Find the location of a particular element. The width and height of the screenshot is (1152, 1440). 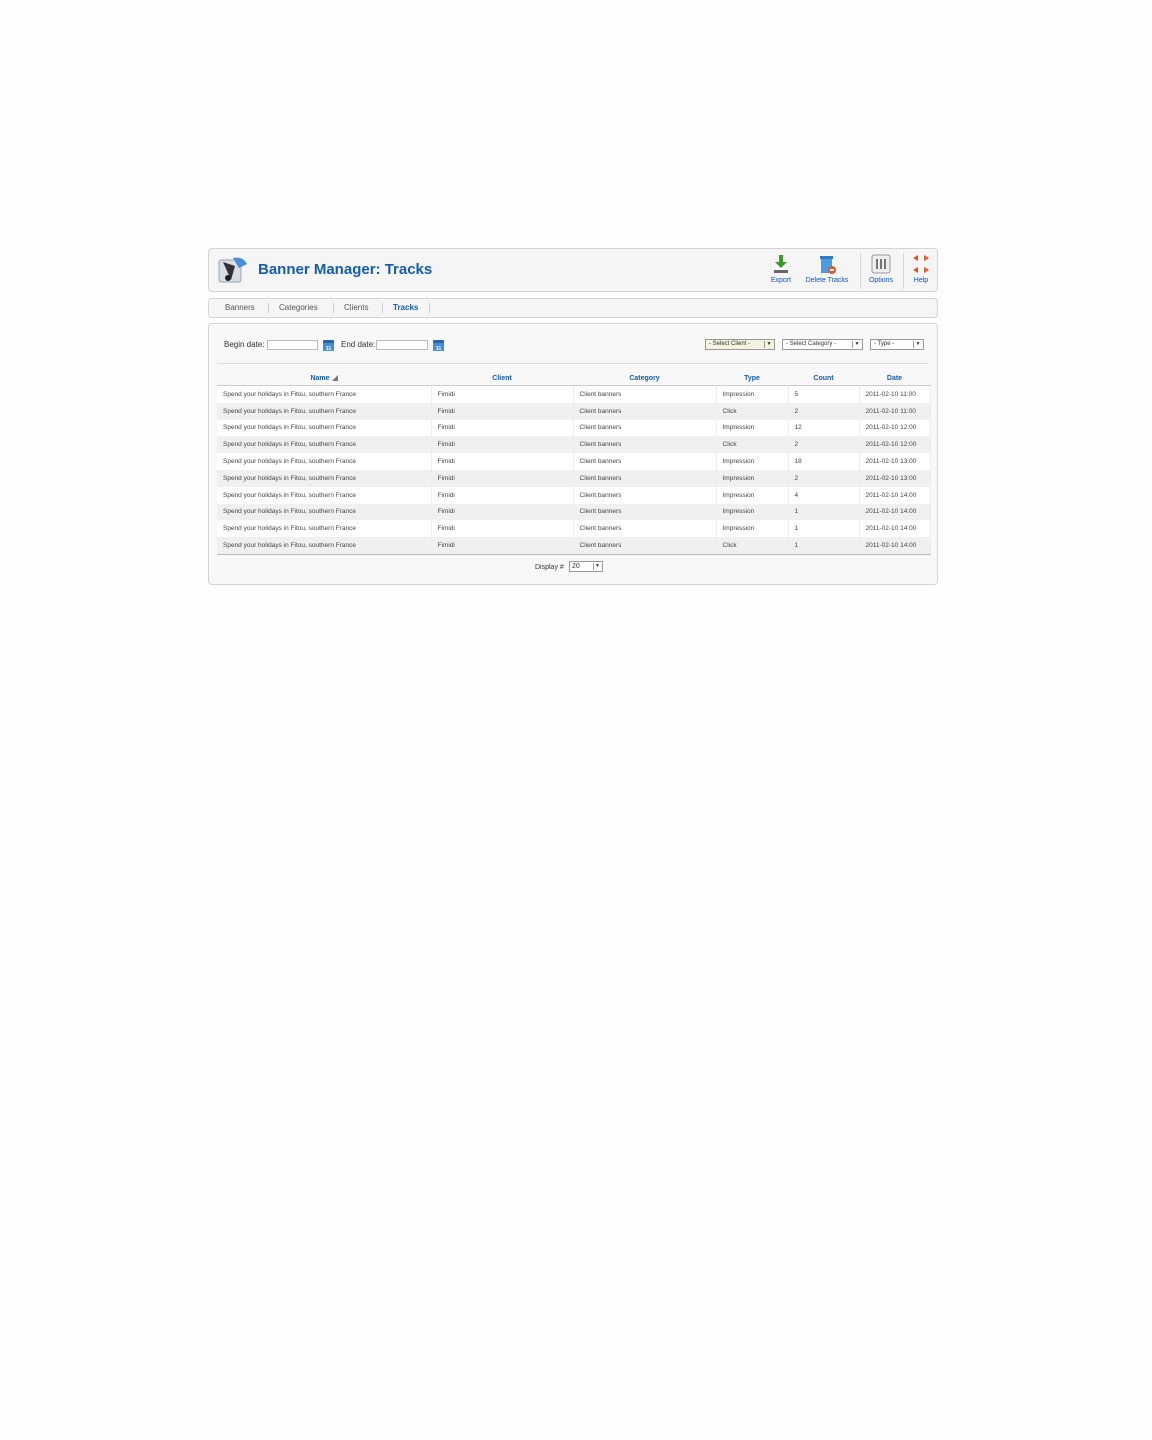

category-select: - Select Category - ▼ is located at coordinates (822, 344).